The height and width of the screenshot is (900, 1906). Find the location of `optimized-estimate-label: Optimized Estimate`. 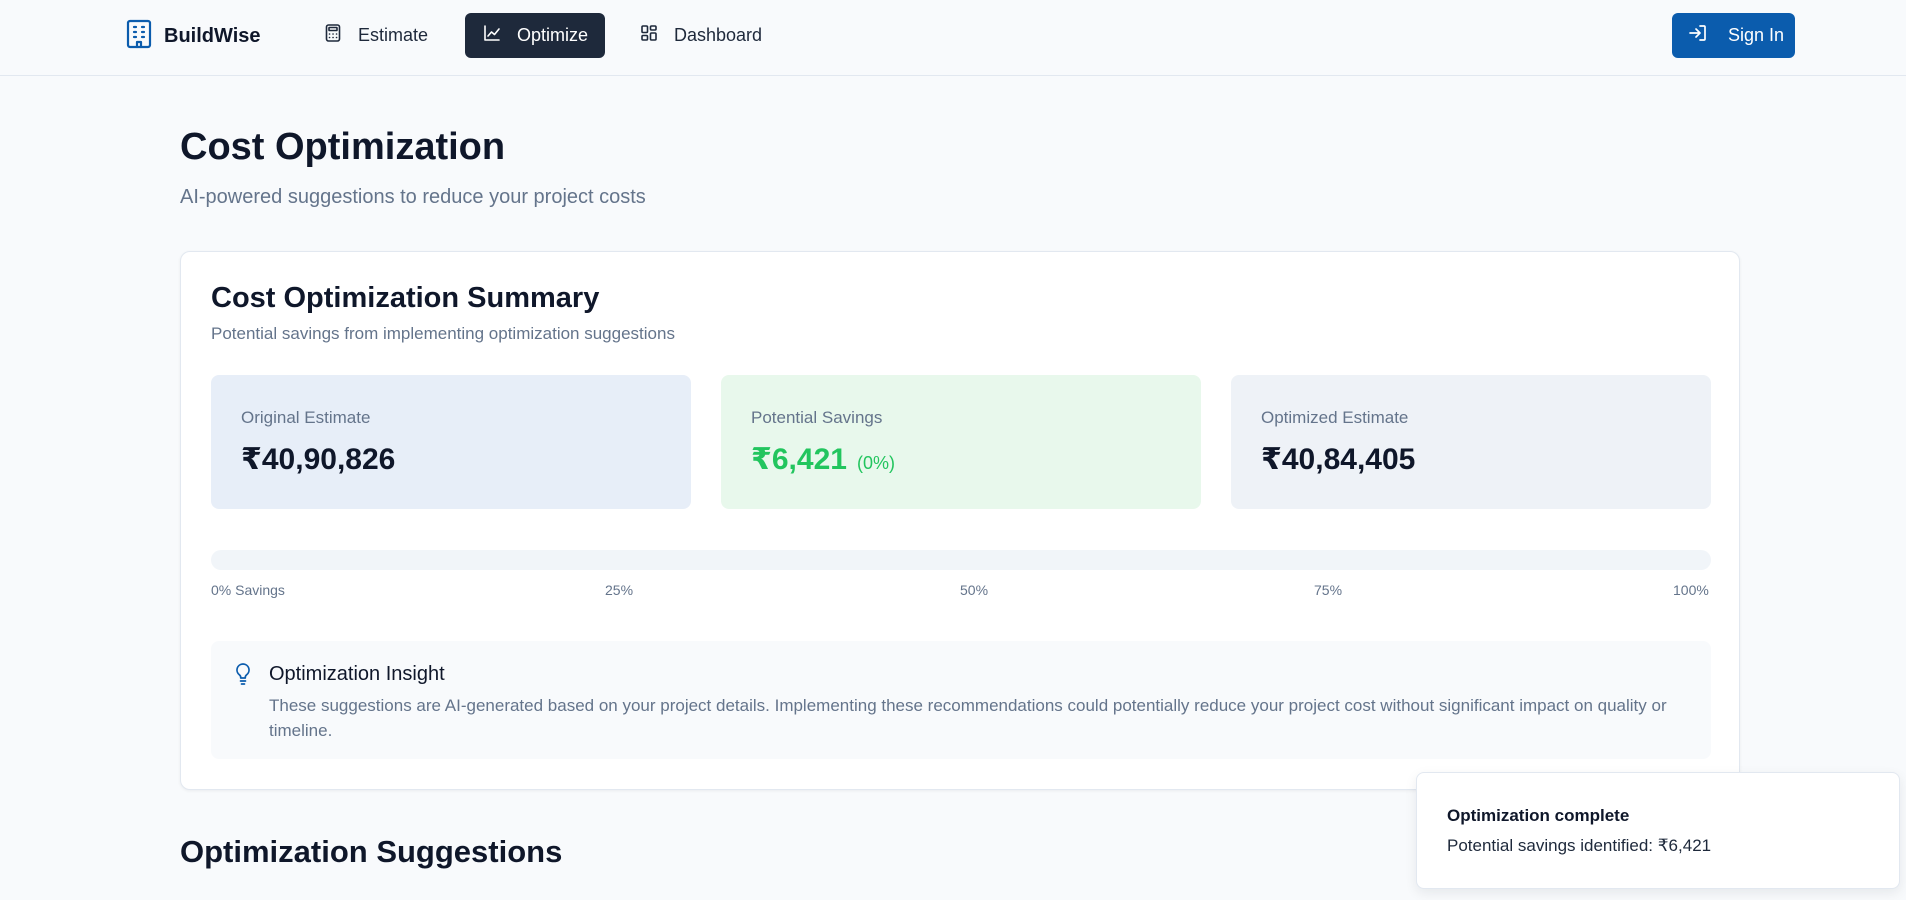

optimized-estimate-label: Optimized Estimate is located at coordinates (1335, 417).